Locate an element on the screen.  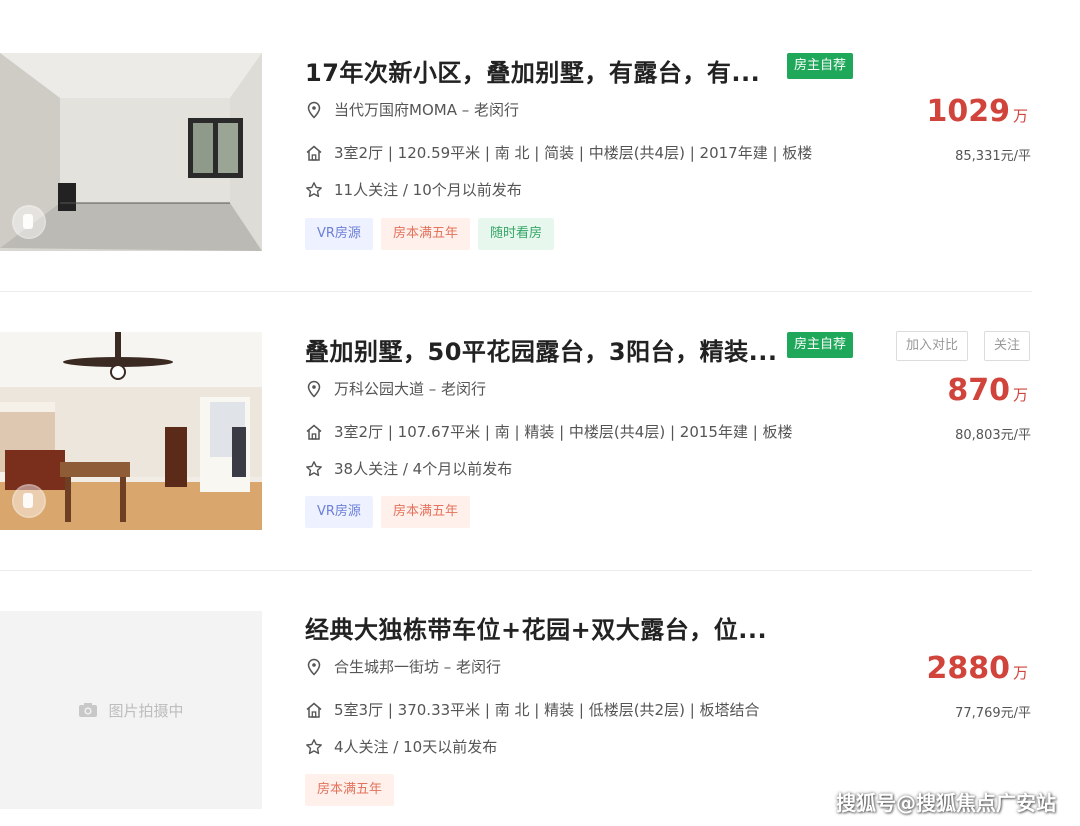
price-number: 2880 is located at coordinates (968, 668).